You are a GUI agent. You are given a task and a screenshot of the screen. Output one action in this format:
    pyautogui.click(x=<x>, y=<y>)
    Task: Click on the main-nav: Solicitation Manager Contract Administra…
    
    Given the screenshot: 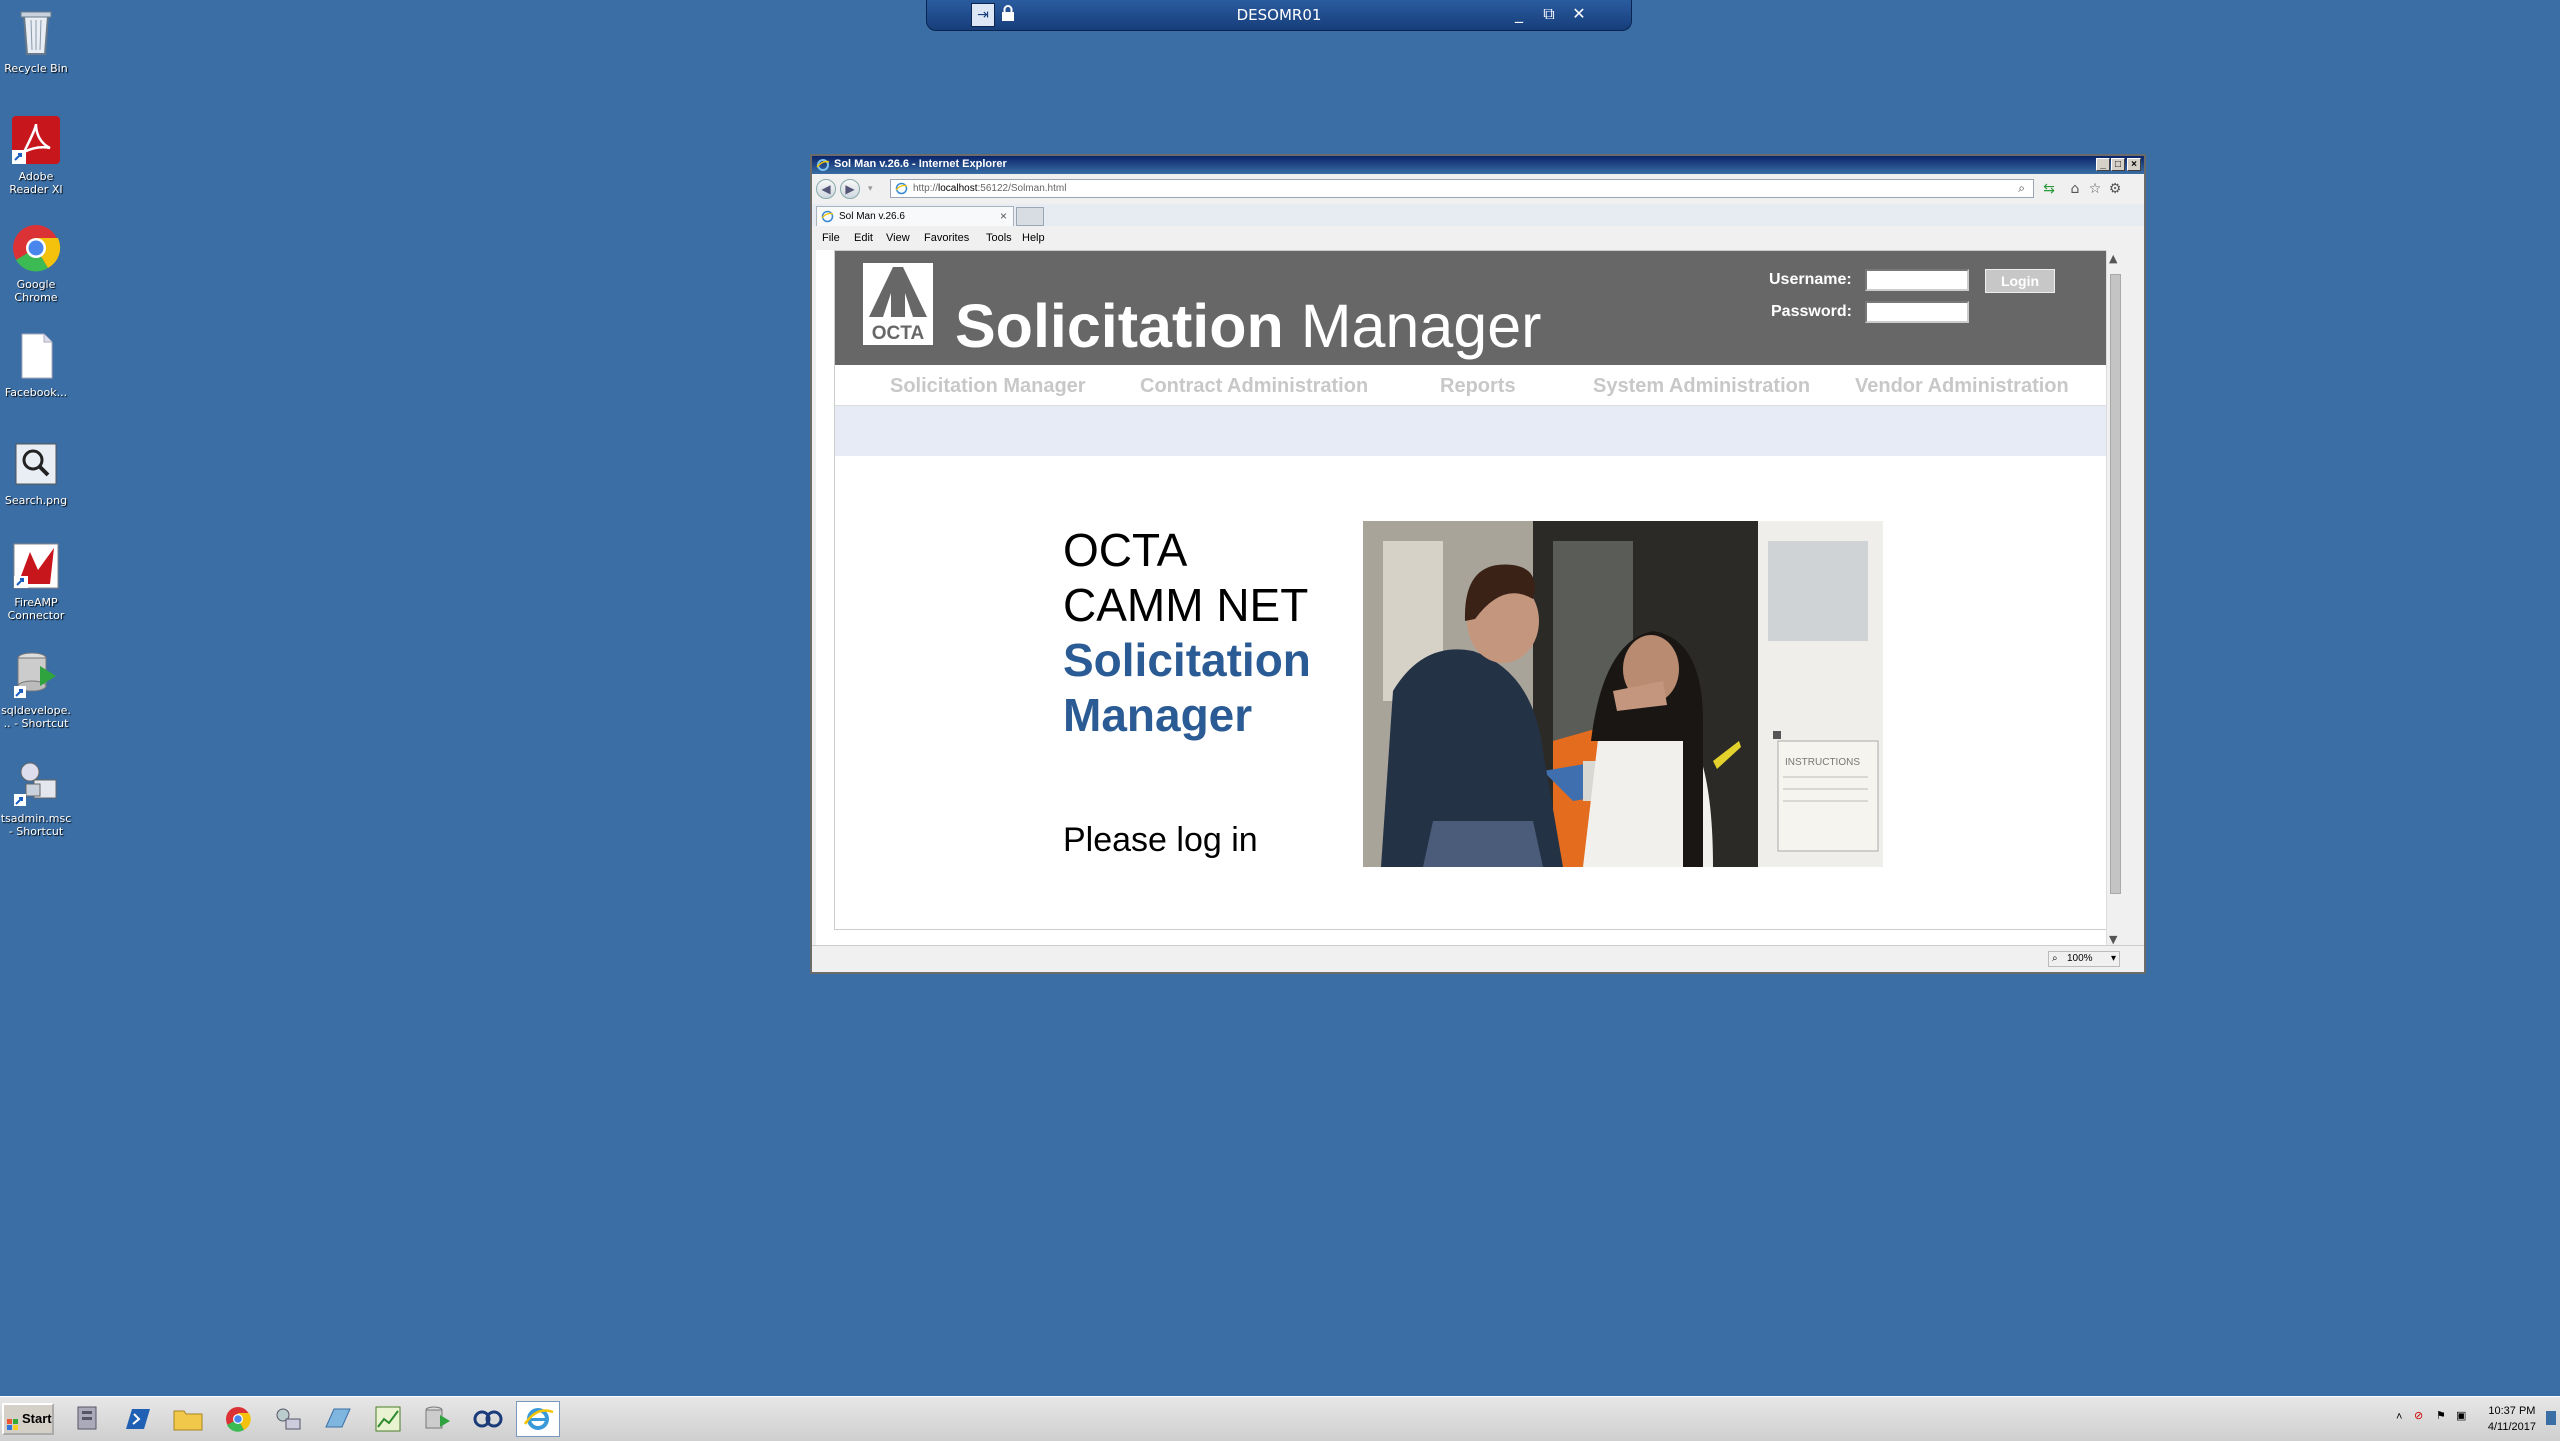 What is the action you would take?
    pyautogui.click(x=1473, y=385)
    